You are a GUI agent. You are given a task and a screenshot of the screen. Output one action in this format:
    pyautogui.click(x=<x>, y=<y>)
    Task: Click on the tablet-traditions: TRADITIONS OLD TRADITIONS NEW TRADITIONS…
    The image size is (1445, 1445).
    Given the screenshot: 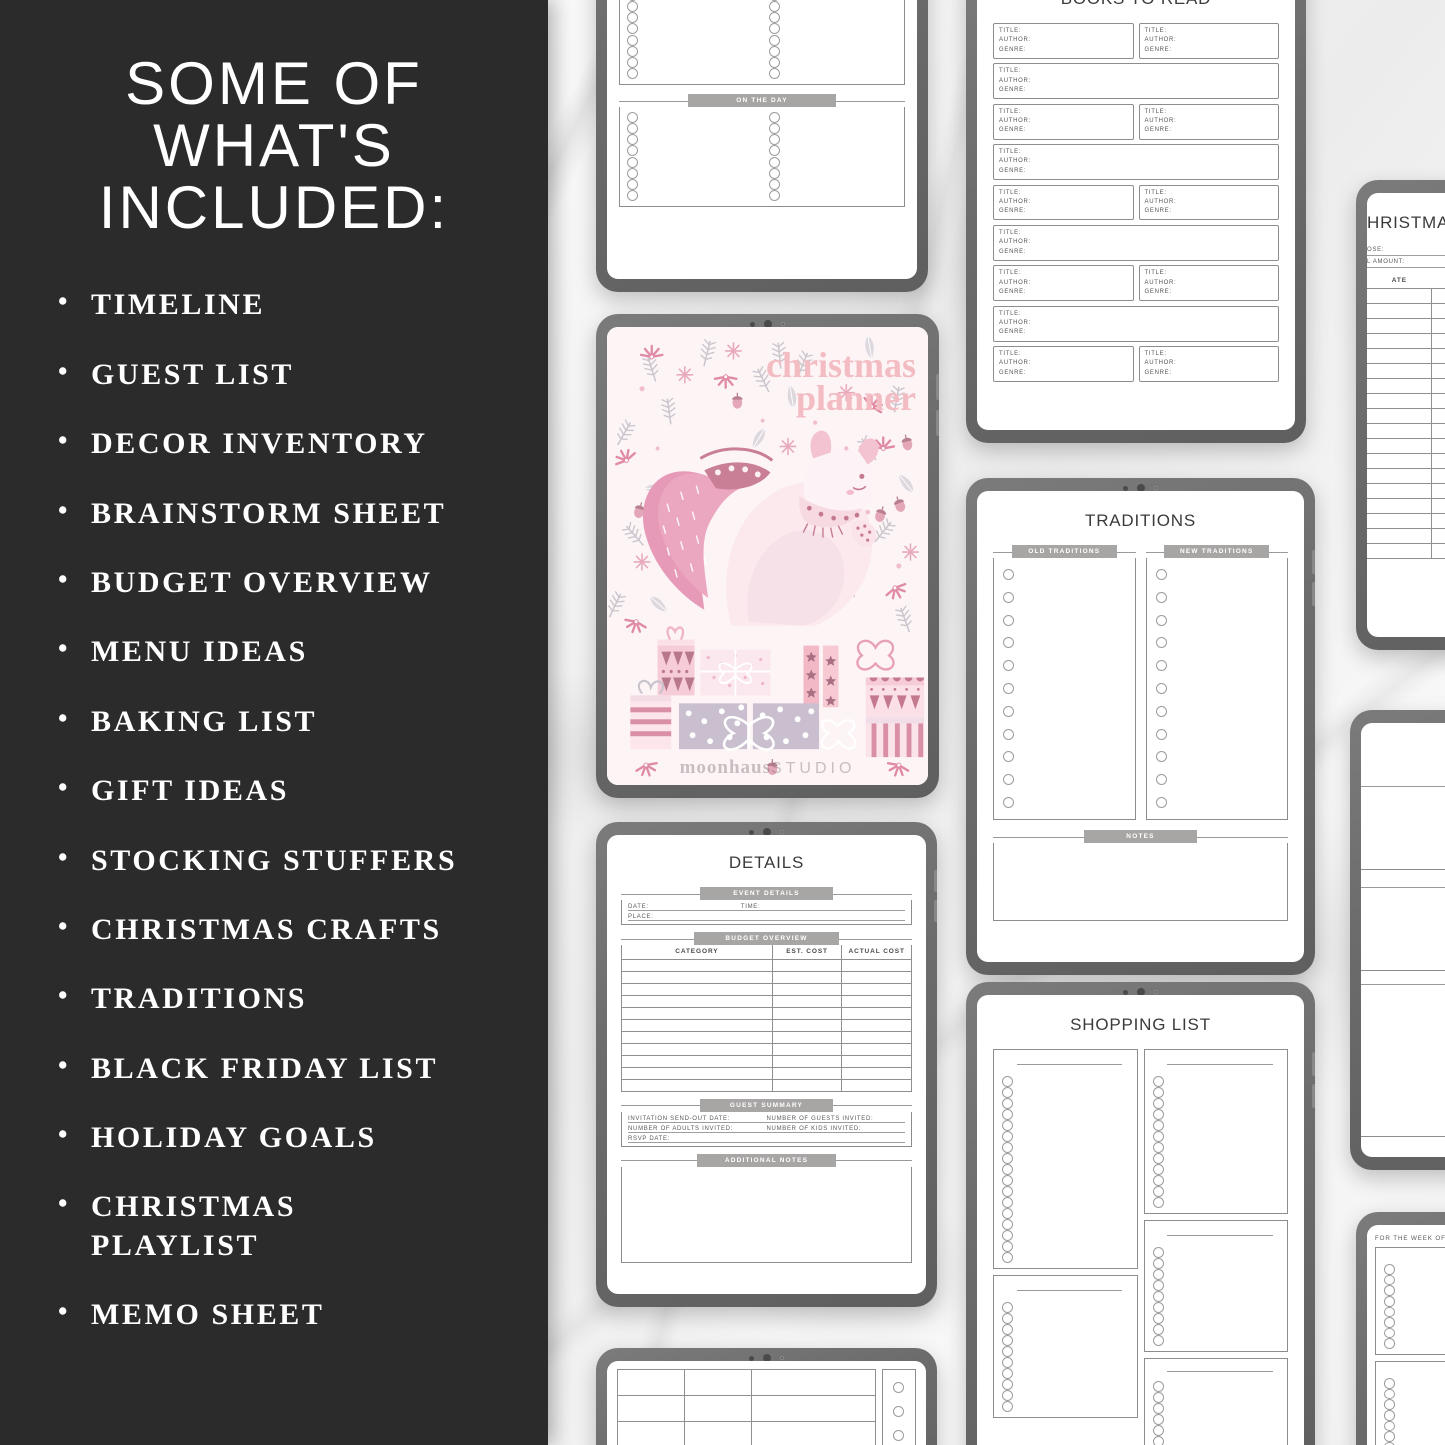 What is the action you would take?
    pyautogui.click(x=1140, y=726)
    